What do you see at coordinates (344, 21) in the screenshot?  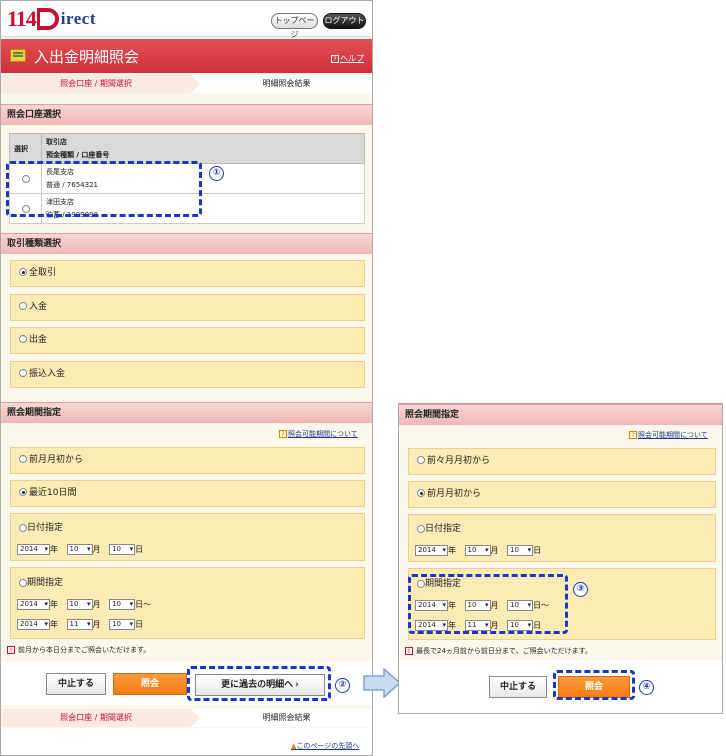 I see `logout-button: ログアウト` at bounding box center [344, 21].